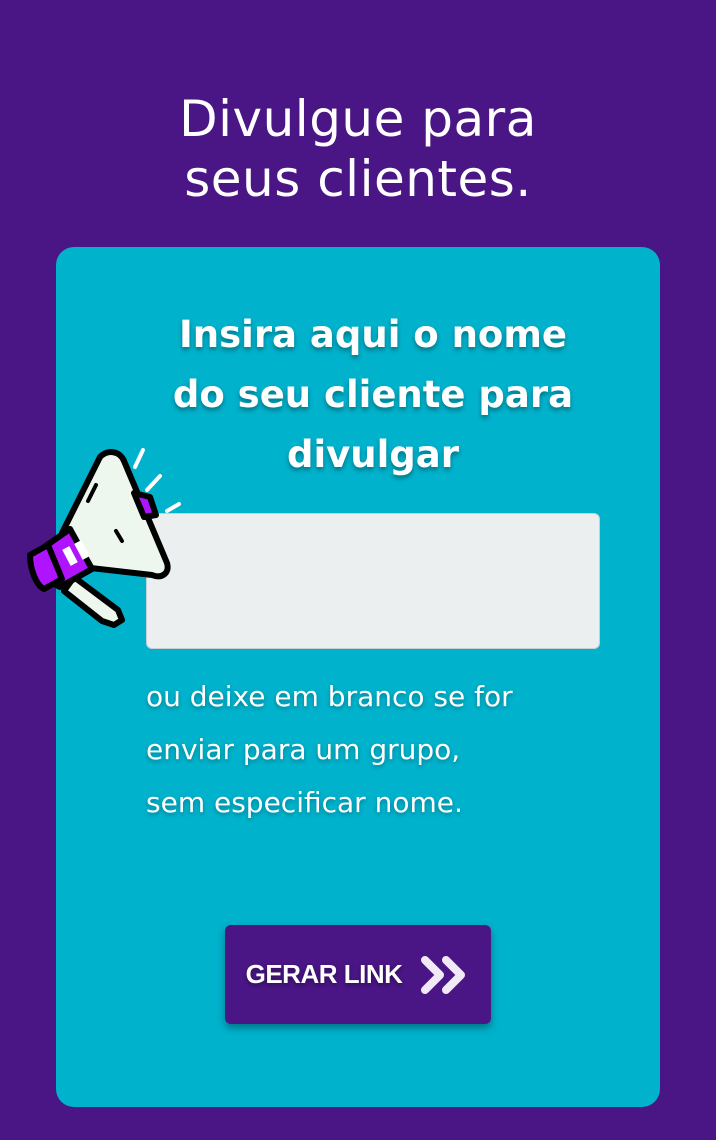  I want to click on client-name-input, so click(373, 581).